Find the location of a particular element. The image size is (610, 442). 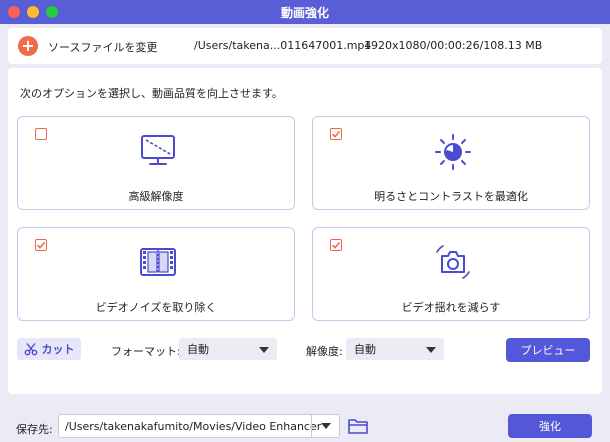

save-location-label: 保存先: is located at coordinates (34, 429).